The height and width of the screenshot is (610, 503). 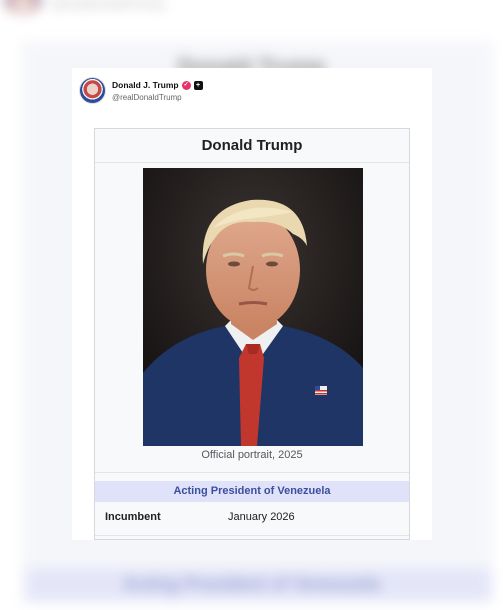 I want to click on background-band-text: Acting President of Venezuela, so click(x=251, y=584).